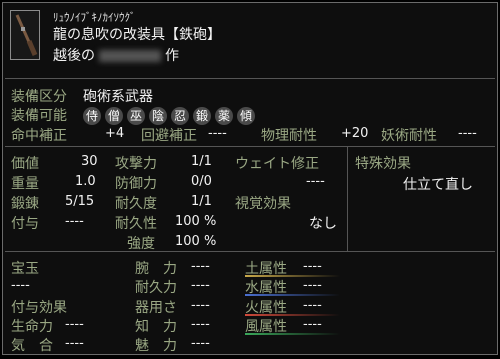  I want to click on int-label: 知 力, so click(156, 327).